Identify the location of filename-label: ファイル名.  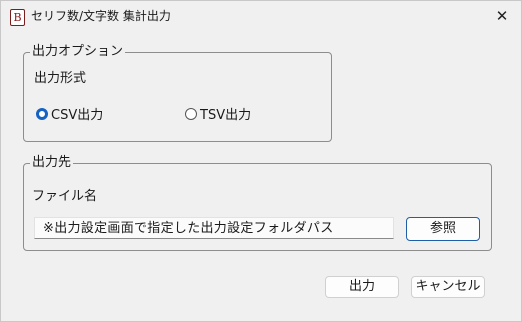
(65, 196).